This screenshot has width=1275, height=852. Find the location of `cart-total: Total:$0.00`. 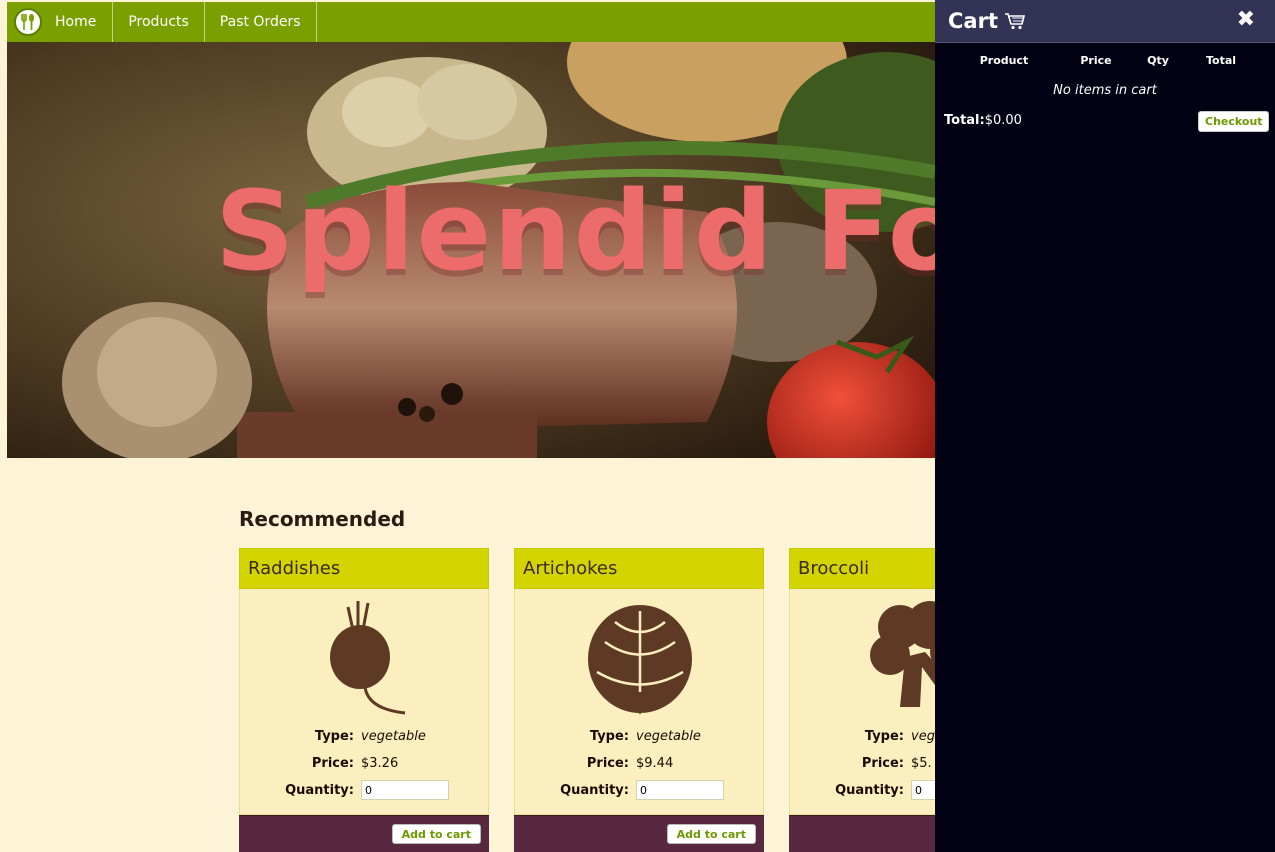

cart-total: Total:$0.00 is located at coordinates (983, 120).